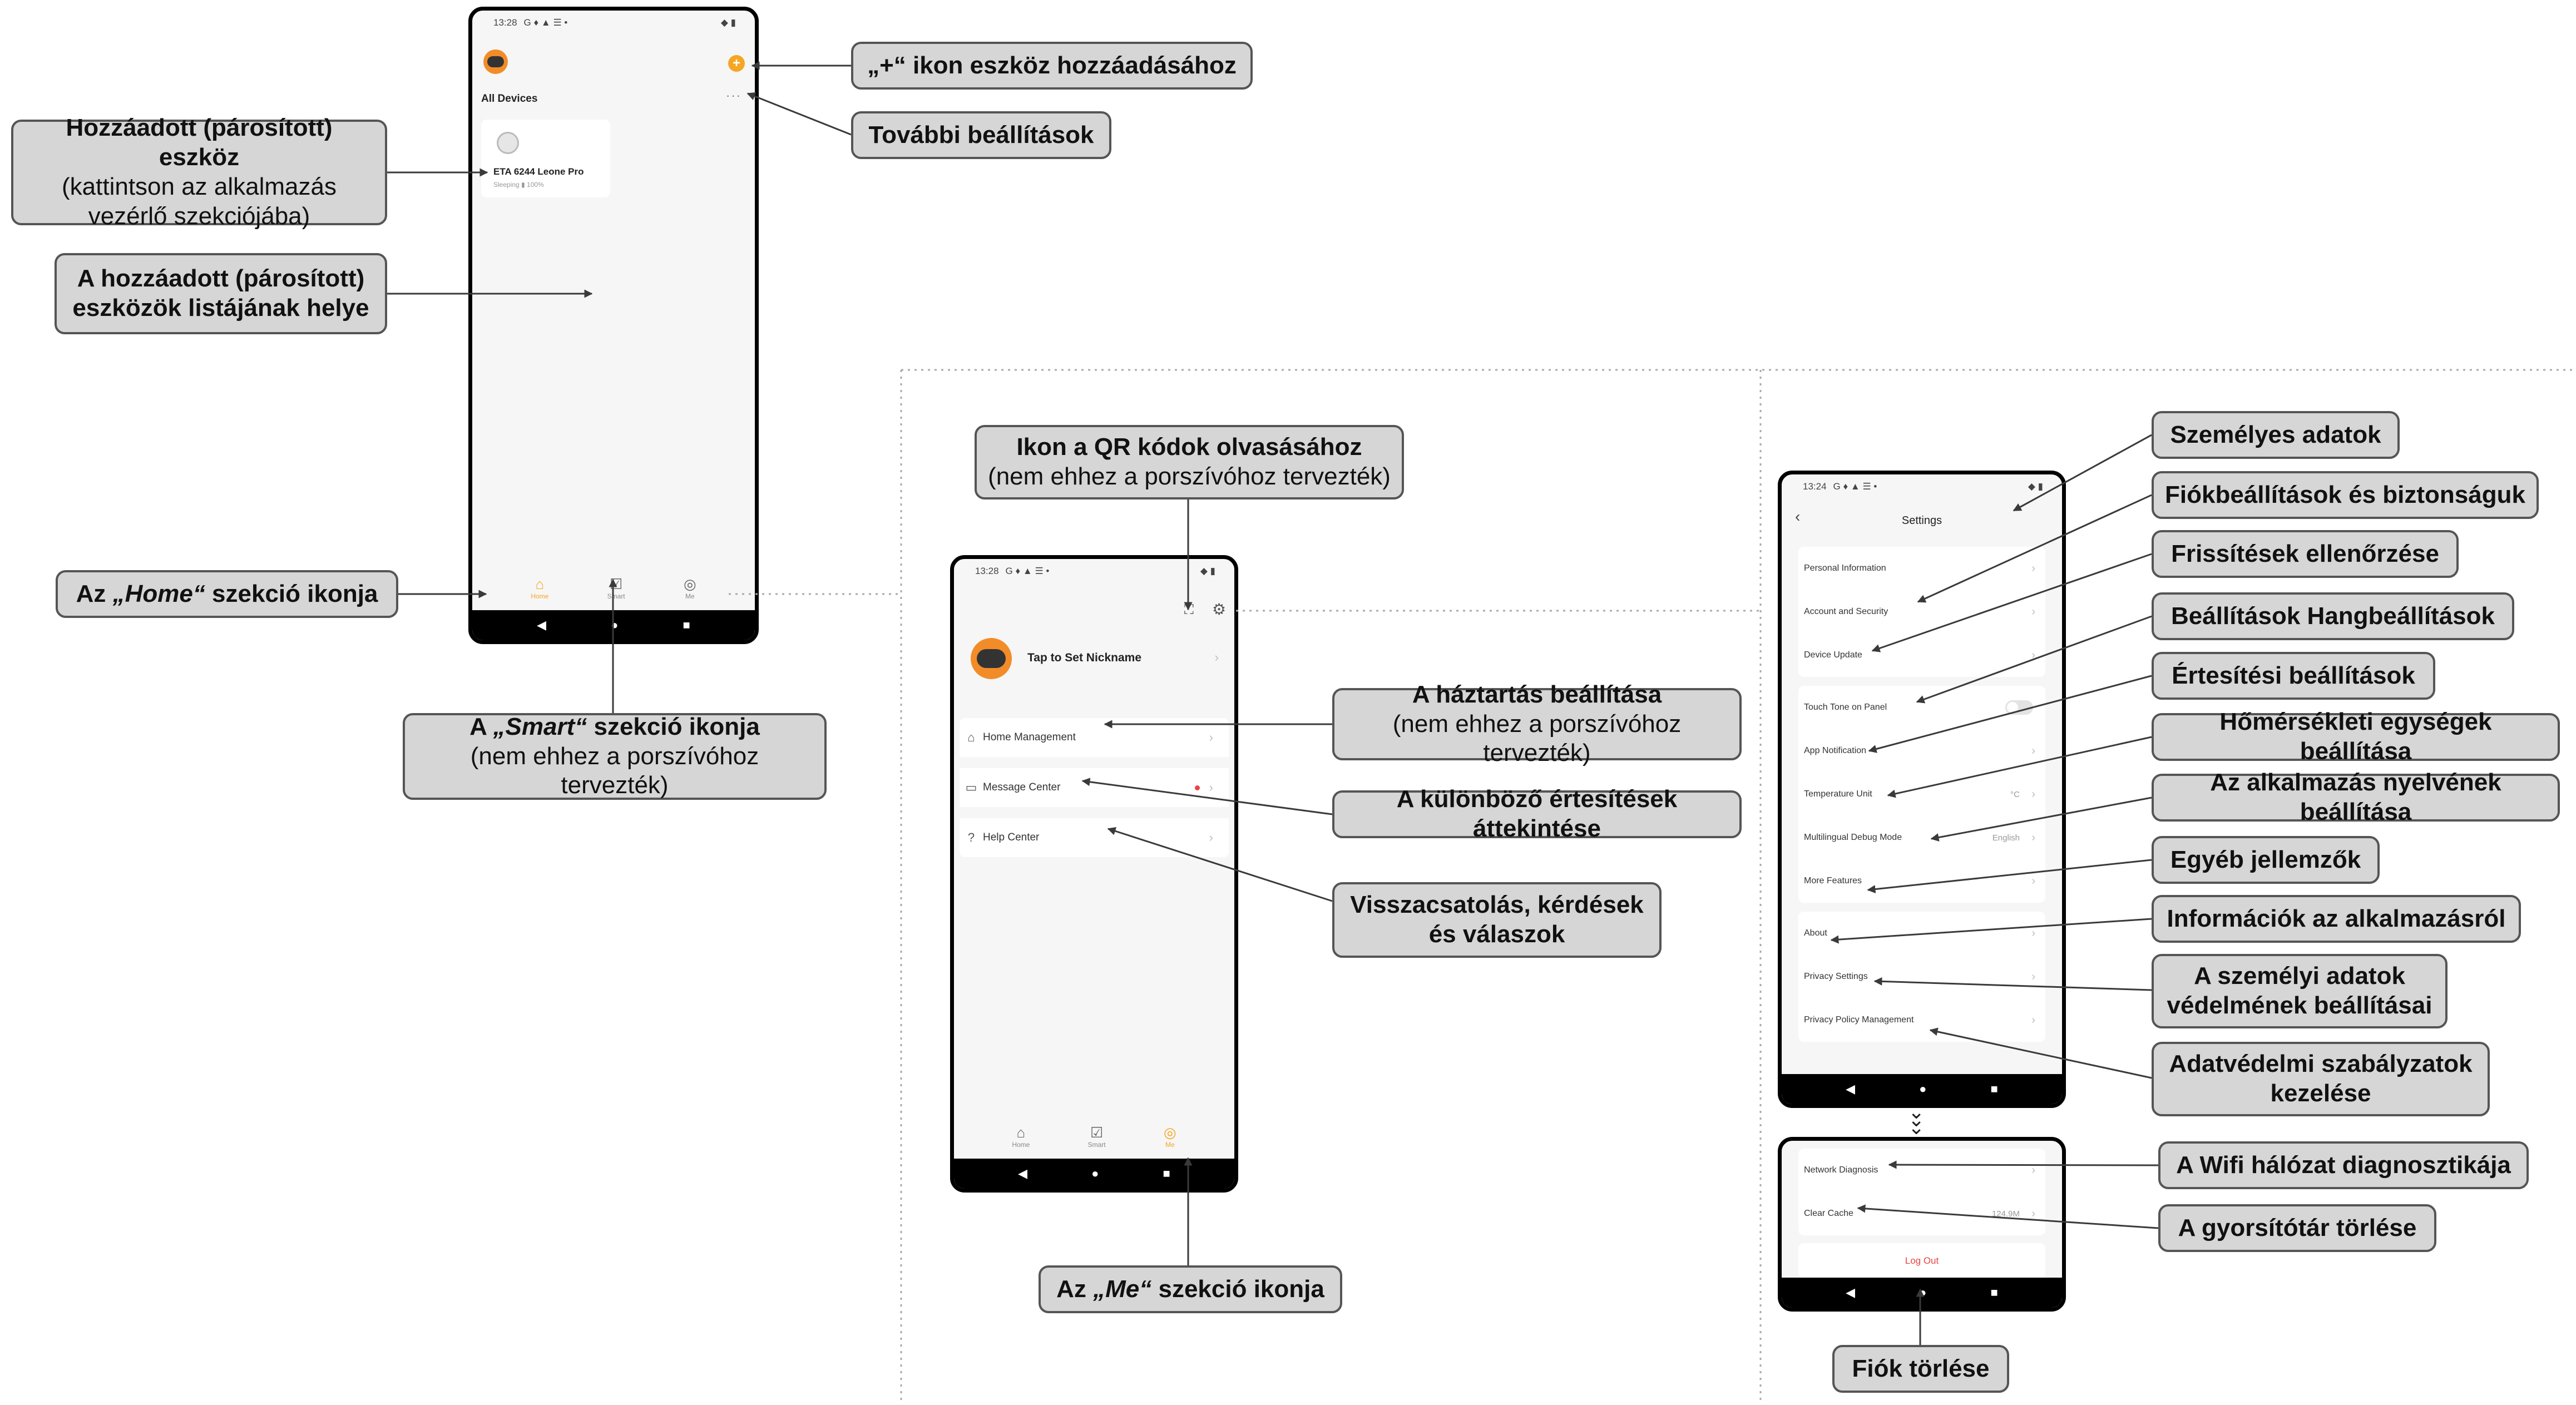  Describe the element at coordinates (1921, 1020) in the screenshot. I see `settings-row-privacy-policy: Privacy Policy Management ›` at that location.